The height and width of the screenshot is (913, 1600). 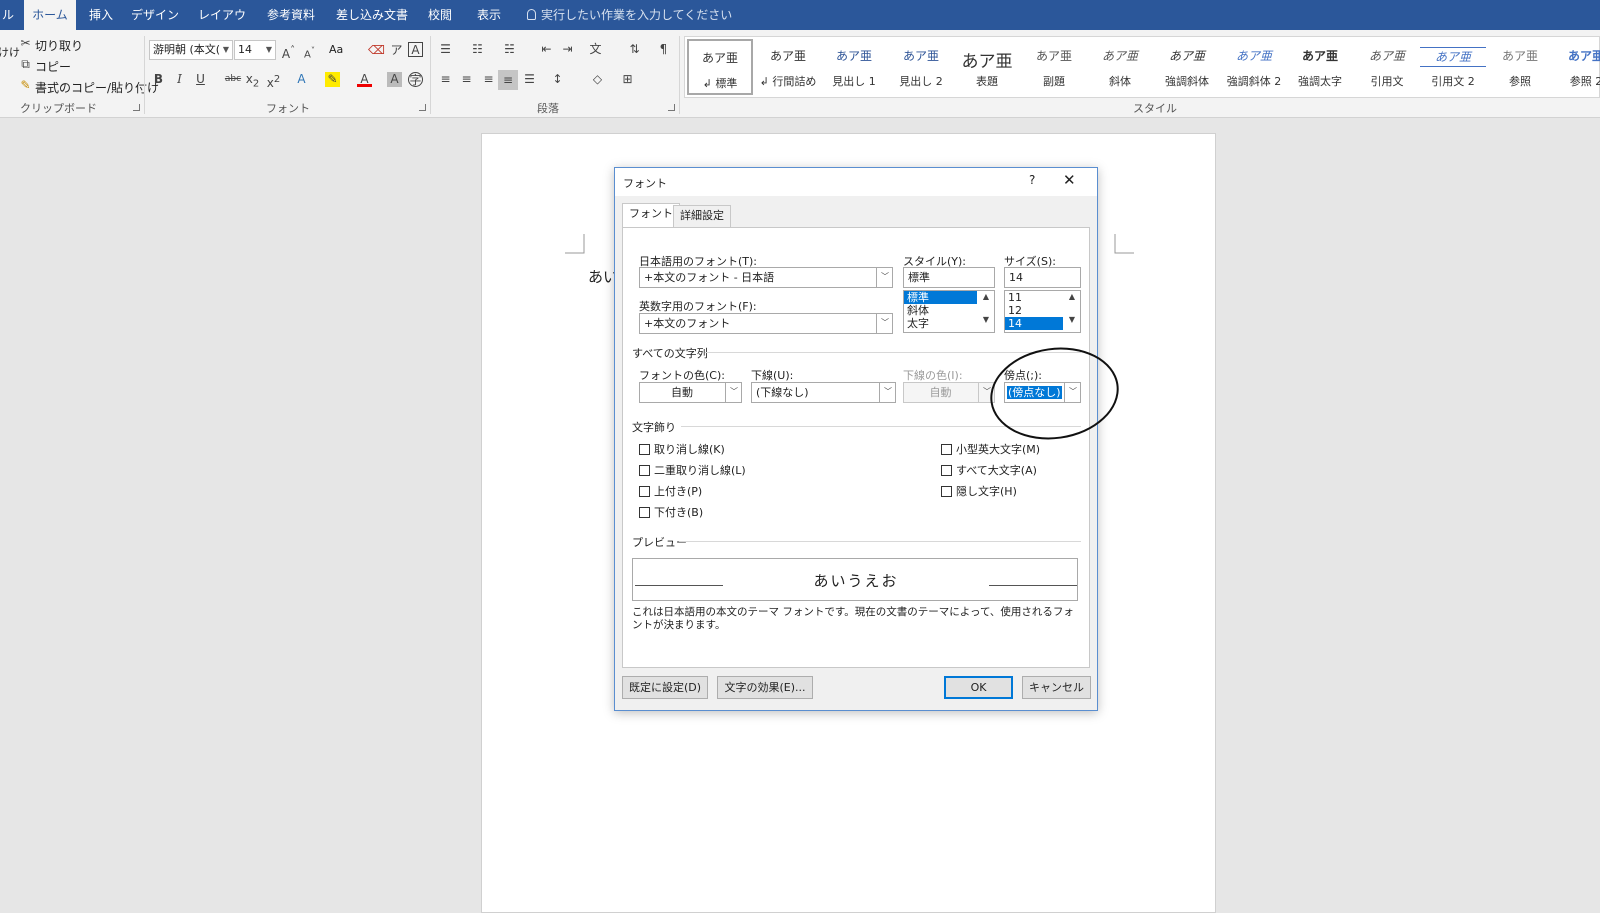 I want to click on ribbon-tab: ホーム, so click(x=50, y=15).